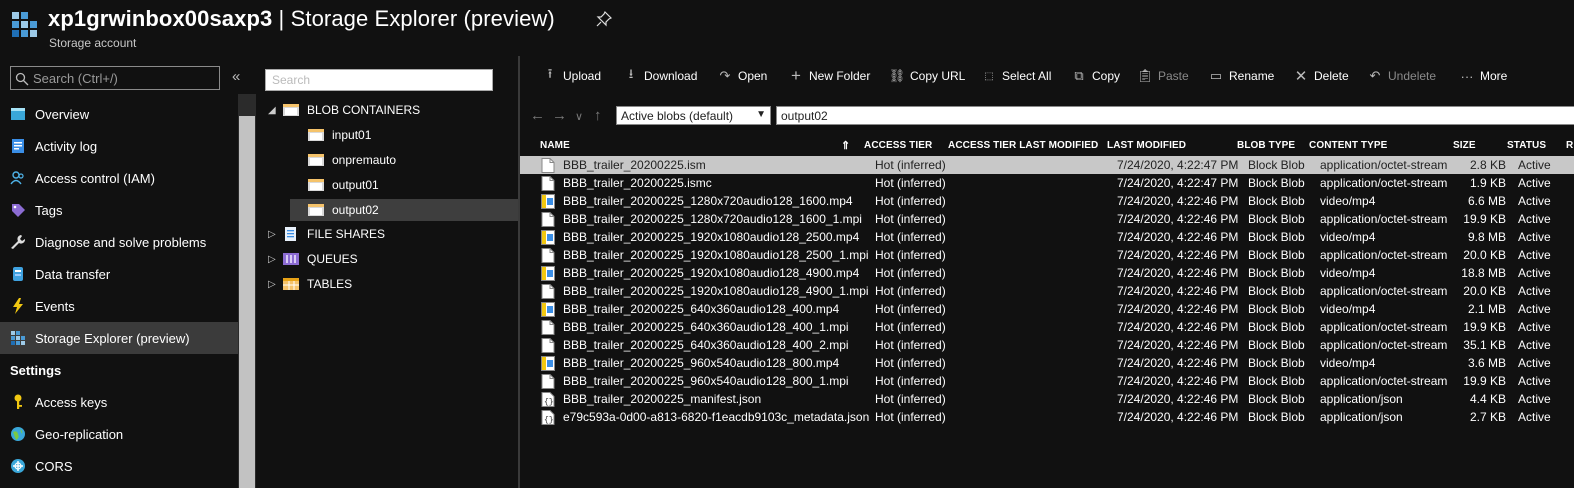  Describe the element at coordinates (119, 338) in the screenshot. I see `menu-item-storage-explorer-preview: Storage Explorer (preview)` at that location.